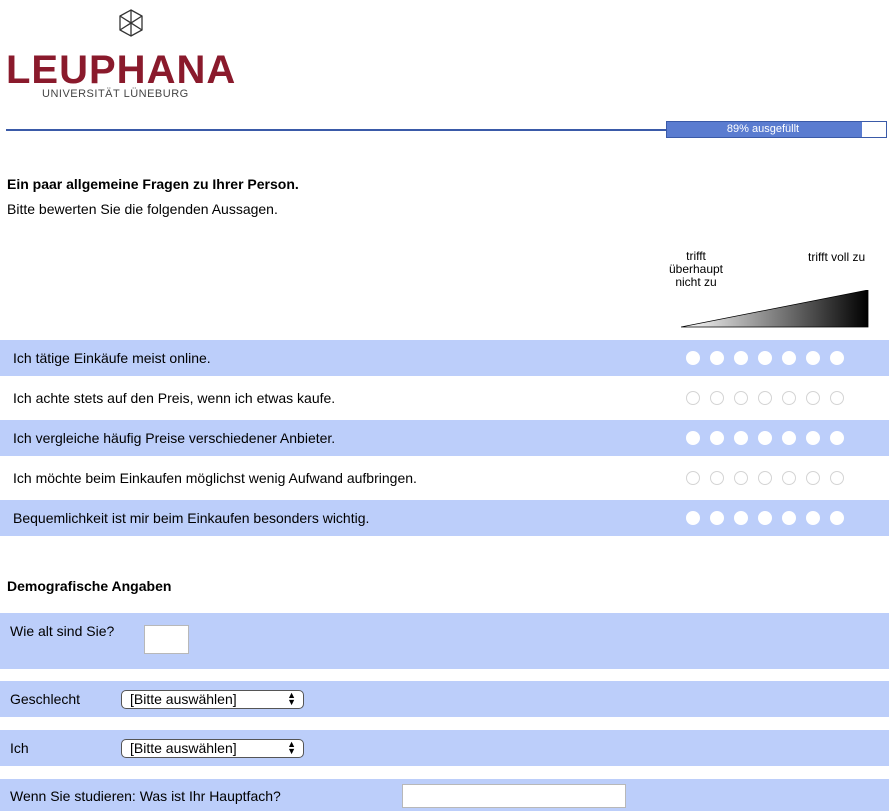 This screenshot has width=889, height=811. What do you see at coordinates (696, 269) in the screenshot?
I see `scale-low-label: trifft überhaupt nicht zu` at bounding box center [696, 269].